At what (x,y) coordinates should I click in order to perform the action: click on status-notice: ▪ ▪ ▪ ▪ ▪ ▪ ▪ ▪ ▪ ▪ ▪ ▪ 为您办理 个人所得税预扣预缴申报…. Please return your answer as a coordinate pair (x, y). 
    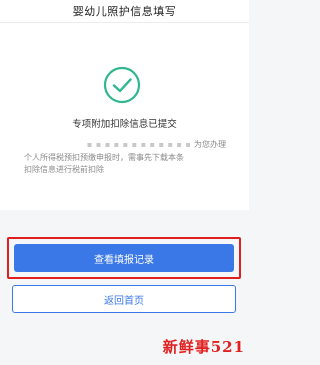
    Looking at the image, I should click on (125, 158).